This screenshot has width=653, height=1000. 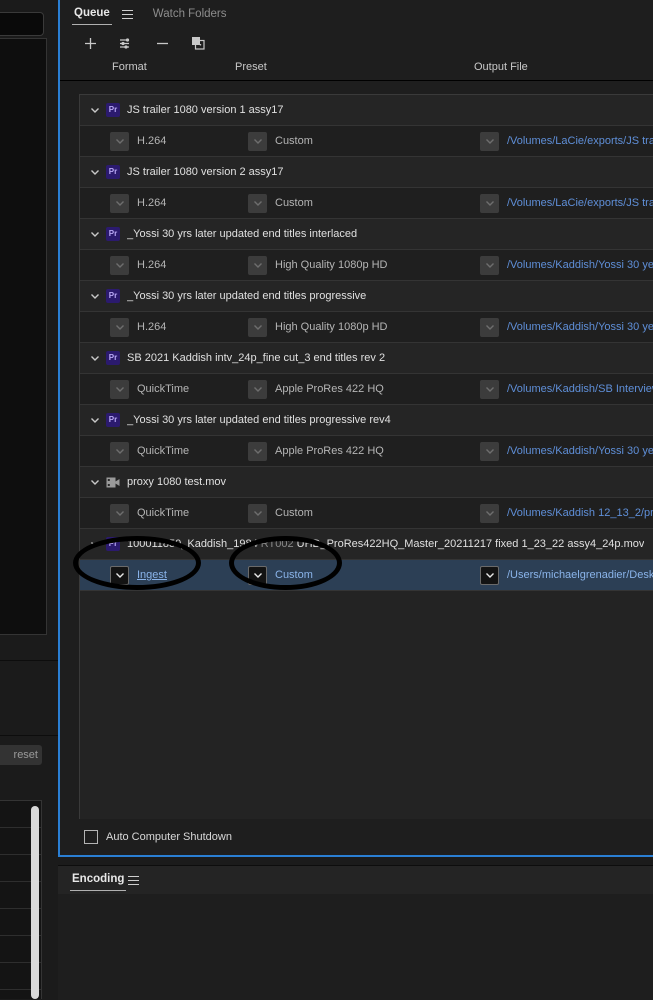 I want to click on left-panel-scrollbar, so click(x=35, y=902).